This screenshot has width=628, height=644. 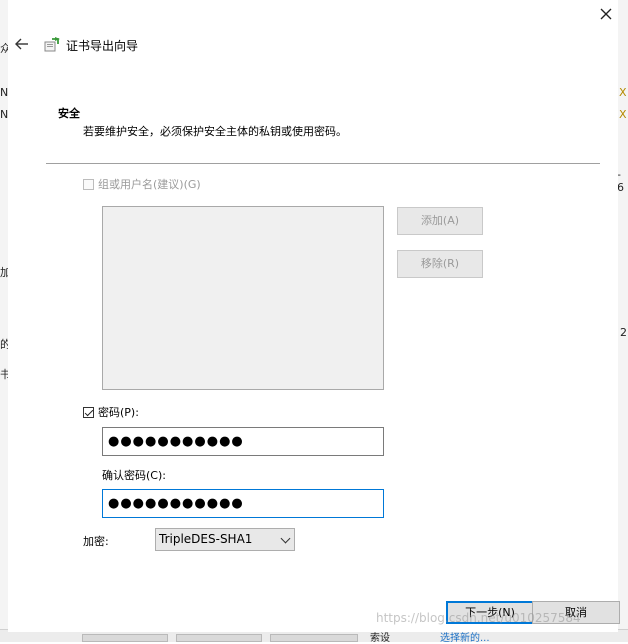 What do you see at coordinates (102, 46) in the screenshot?
I see `wizard-title: 证书导出向导` at bounding box center [102, 46].